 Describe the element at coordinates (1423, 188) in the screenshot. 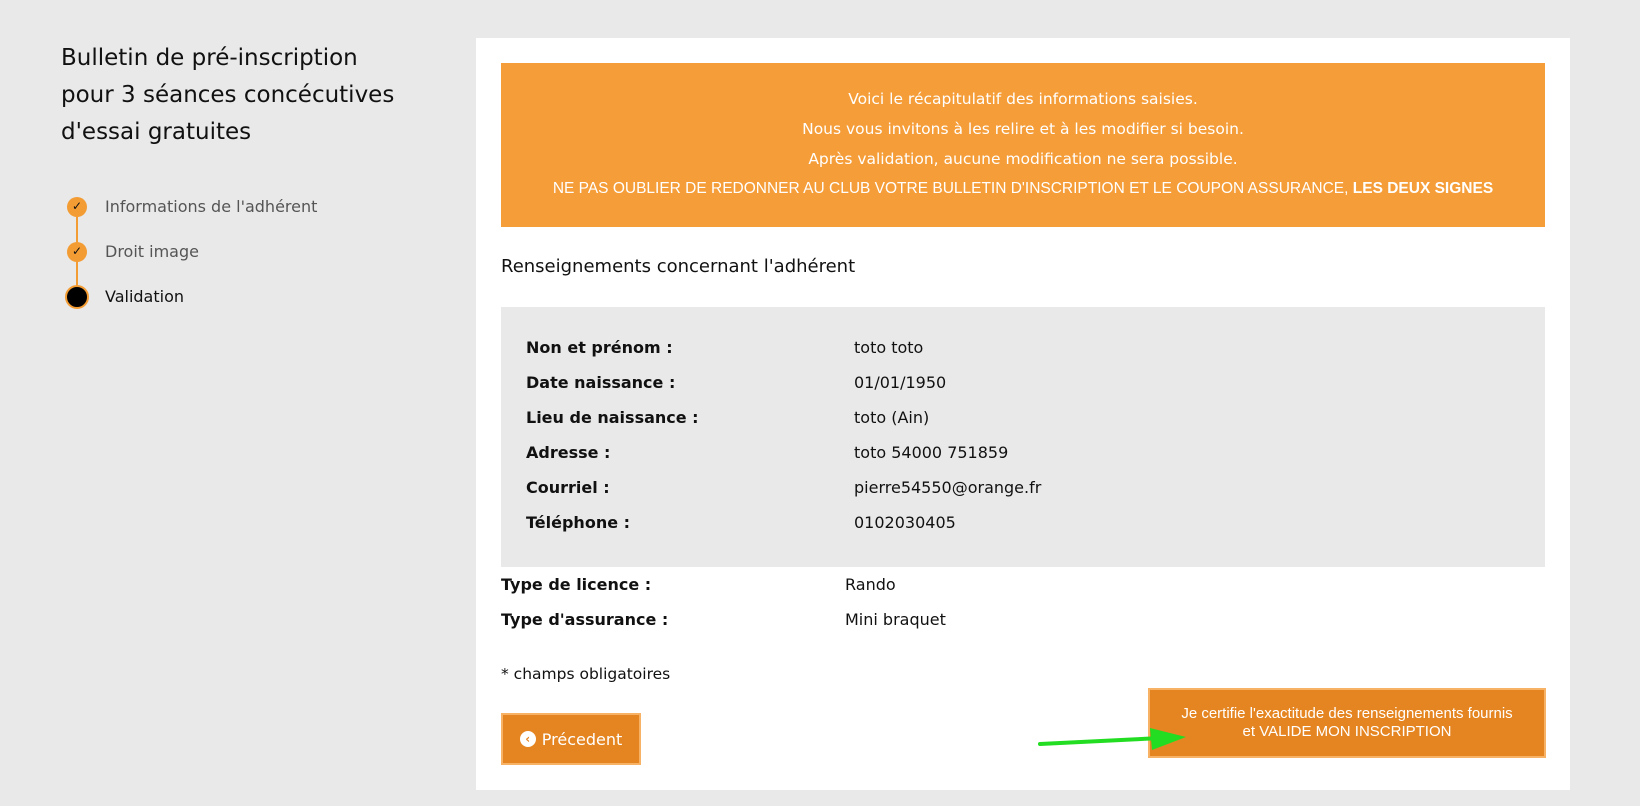

I see `notice-line-4-bold: LES DEUX SIGNES` at that location.